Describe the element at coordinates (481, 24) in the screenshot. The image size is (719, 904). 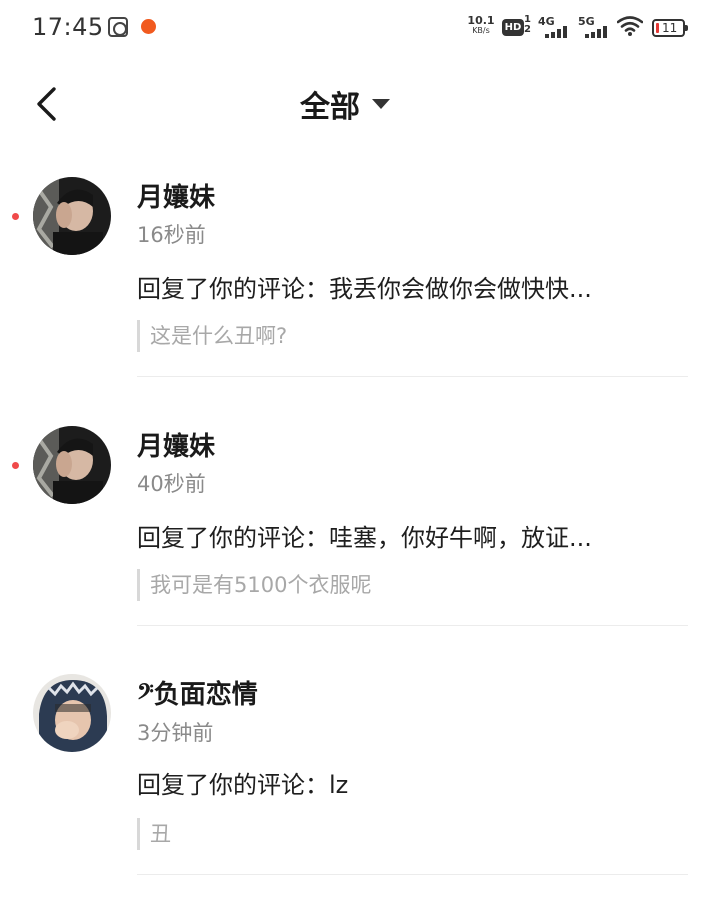
I see `network-speed: 10.1 KB/s` at that location.